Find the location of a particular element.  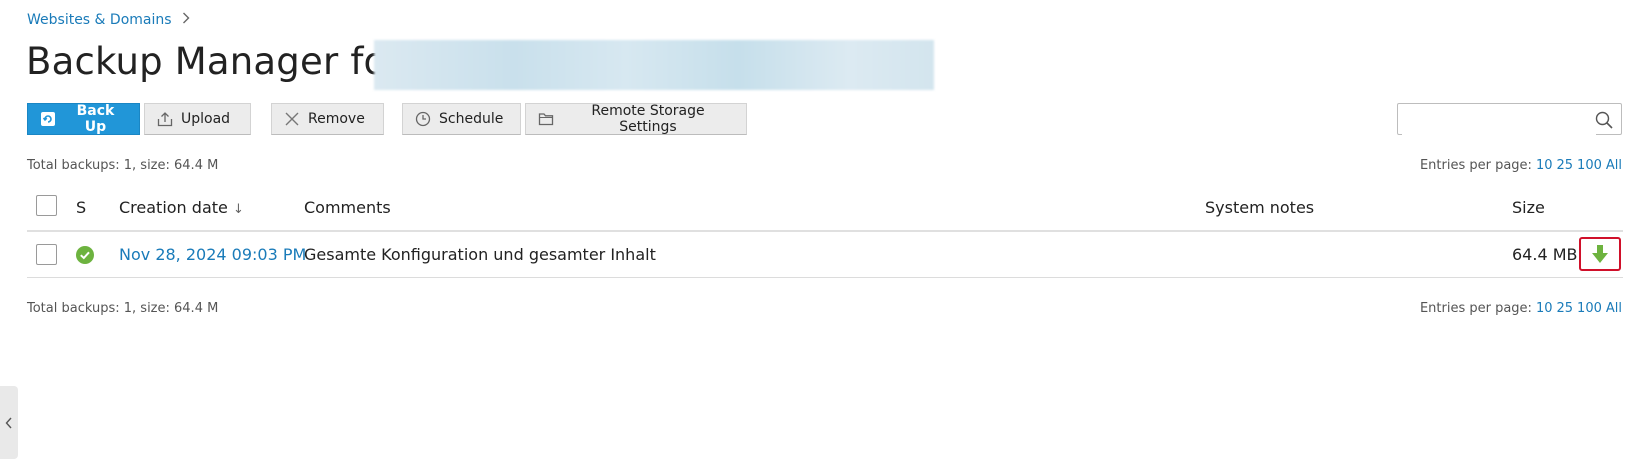

check-circle-icon is located at coordinates (85, 257).